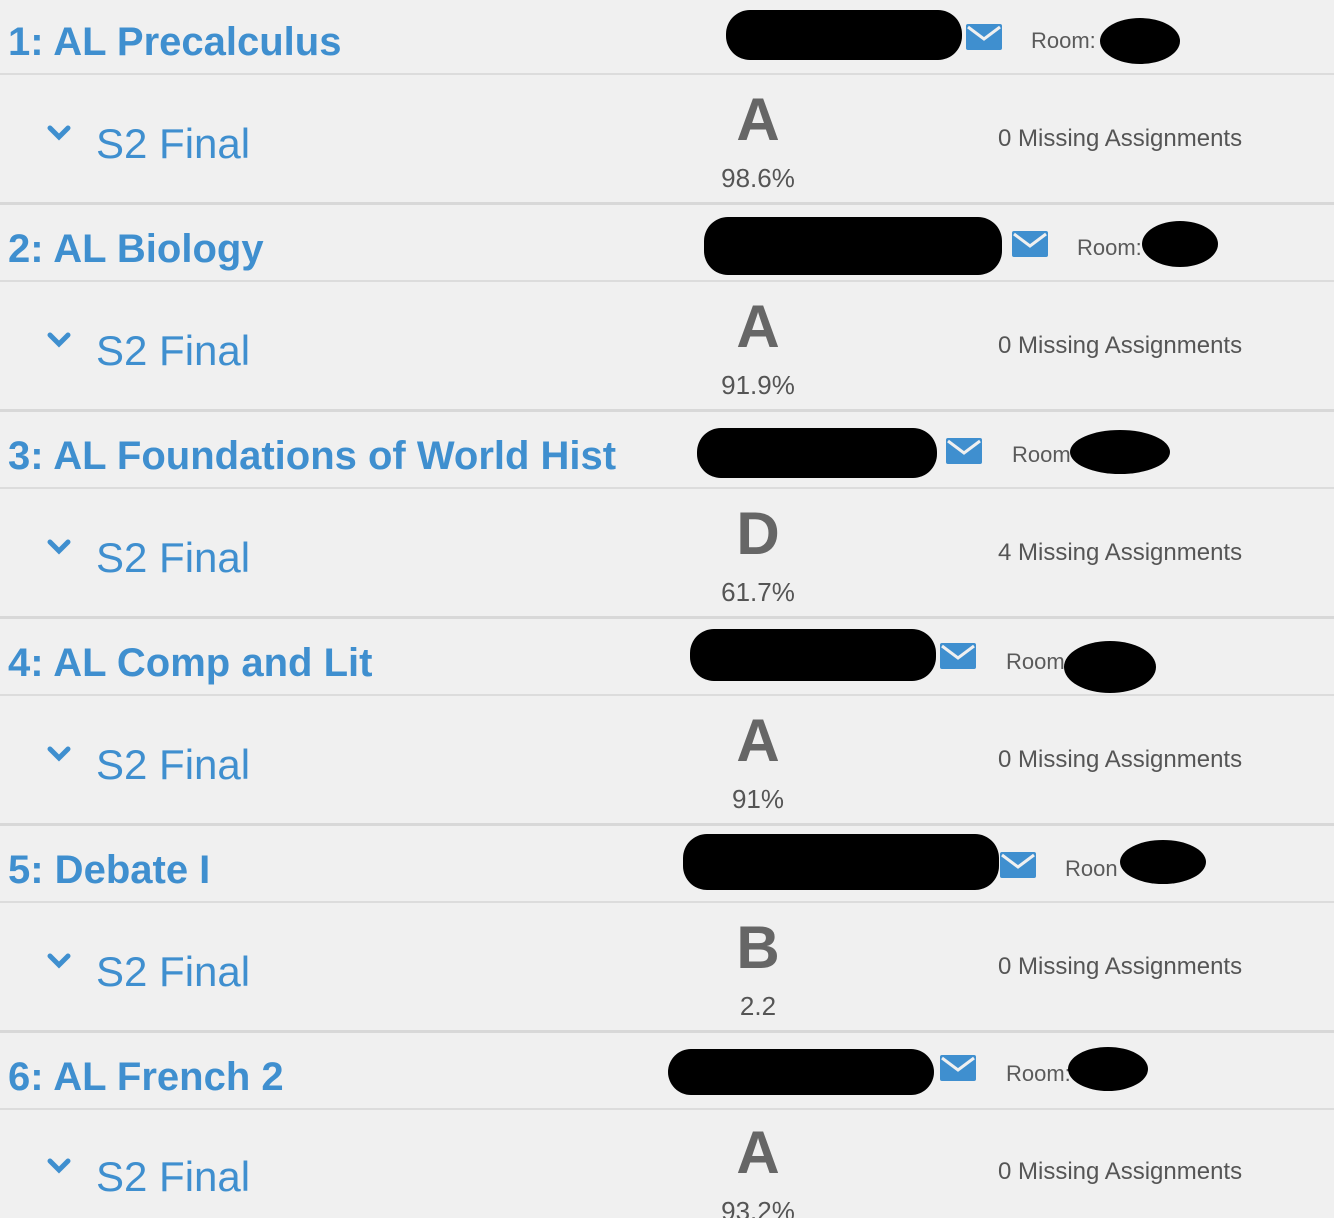 The height and width of the screenshot is (1218, 1334). I want to click on missing-assignments: 4 Missing Assignments, so click(1120, 553).